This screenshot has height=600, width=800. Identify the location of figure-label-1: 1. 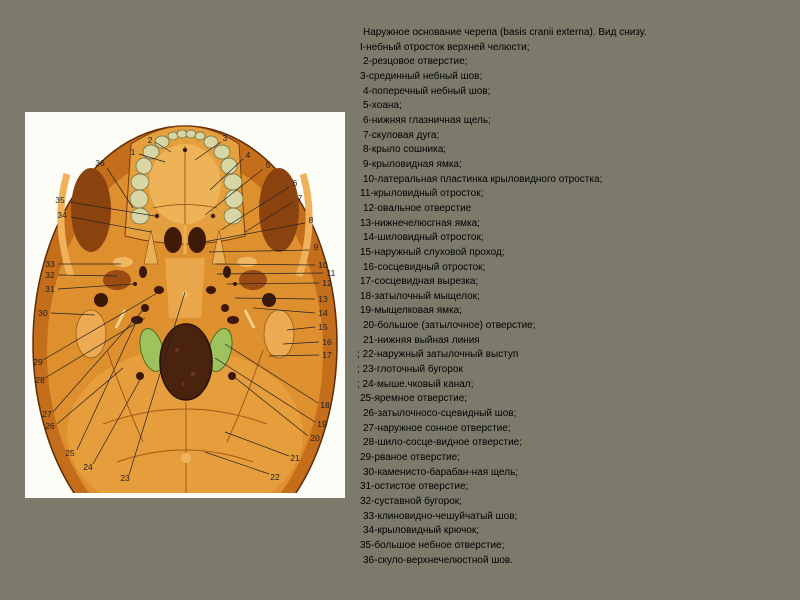
(133, 152).